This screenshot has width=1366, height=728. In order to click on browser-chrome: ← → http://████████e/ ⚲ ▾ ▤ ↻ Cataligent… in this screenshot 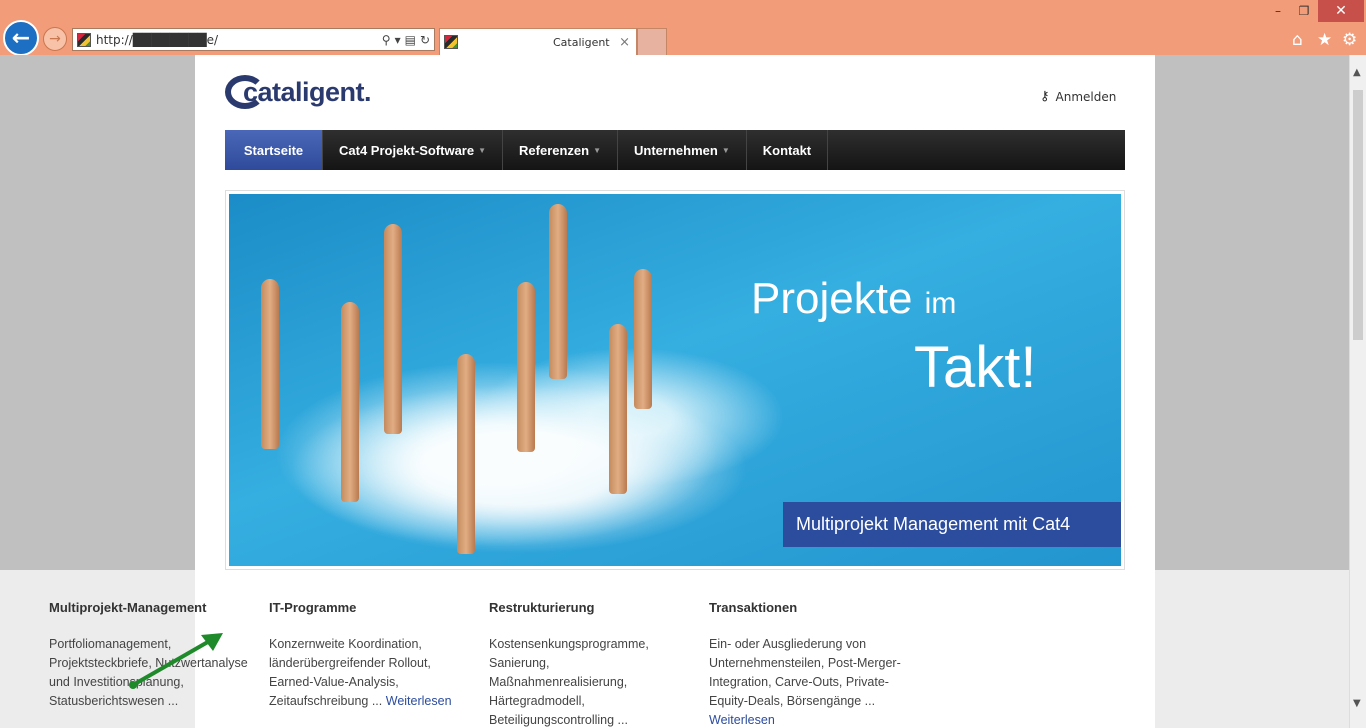, I will do `click(683, 28)`.